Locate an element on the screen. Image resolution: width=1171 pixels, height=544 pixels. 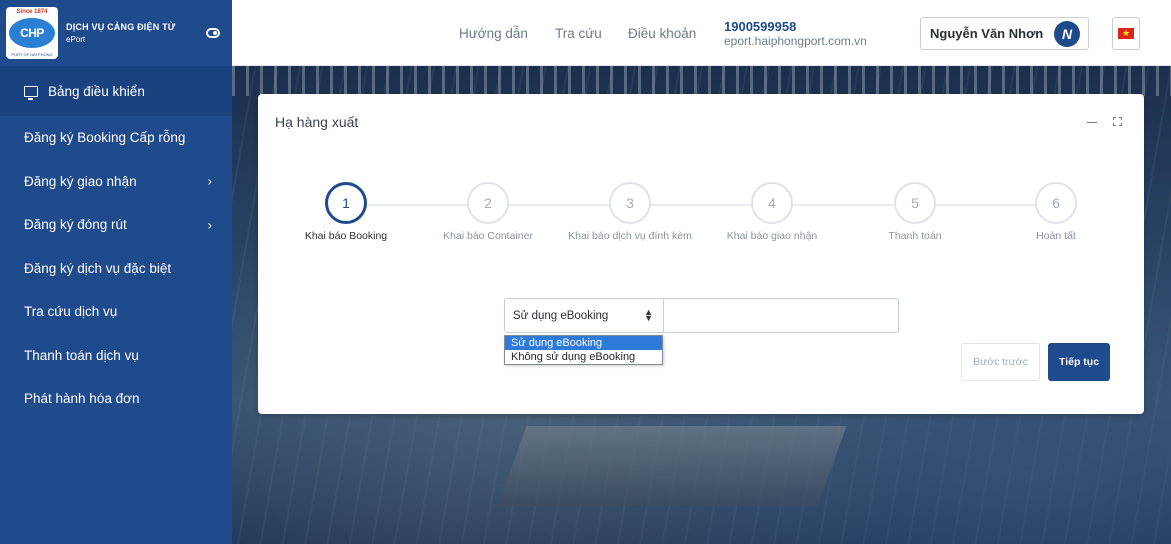
user-name: Nguyễn Văn Nhơn is located at coordinates (987, 33).